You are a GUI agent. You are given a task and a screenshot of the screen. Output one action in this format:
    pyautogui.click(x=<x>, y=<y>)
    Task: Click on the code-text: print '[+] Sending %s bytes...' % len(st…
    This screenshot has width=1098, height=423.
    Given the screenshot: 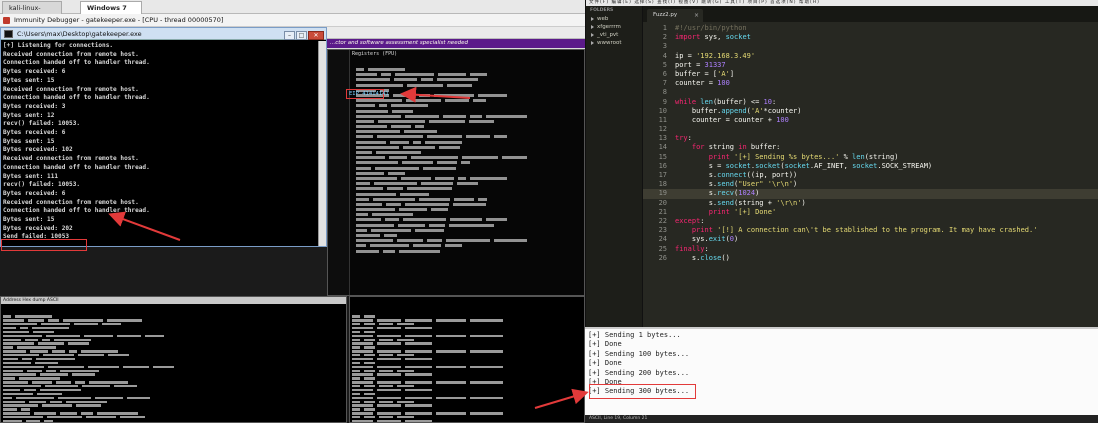 What is the action you would take?
    pyautogui.click(x=803, y=156)
    